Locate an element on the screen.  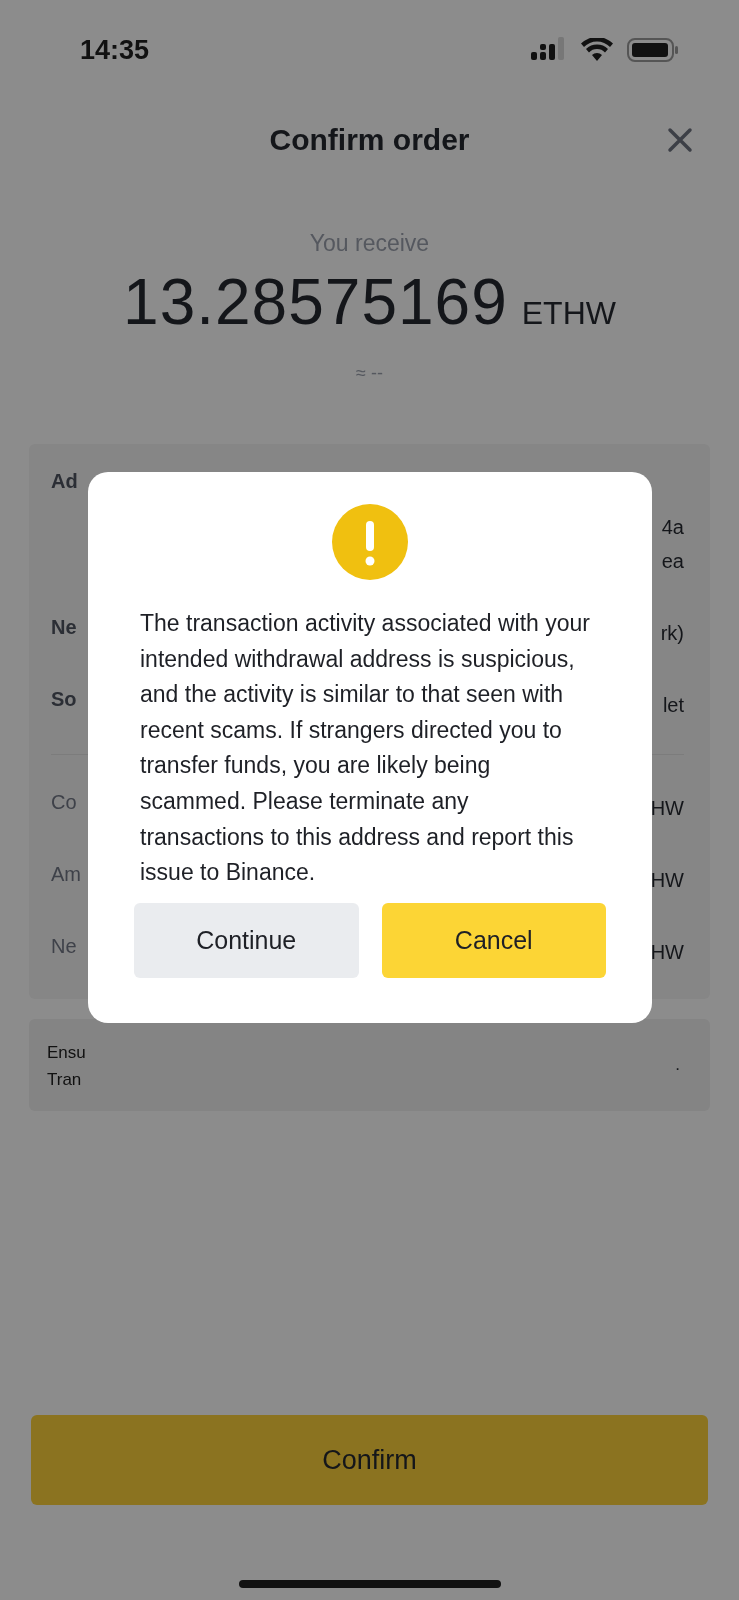
detail-label: Ad is located at coordinates (64, 481).